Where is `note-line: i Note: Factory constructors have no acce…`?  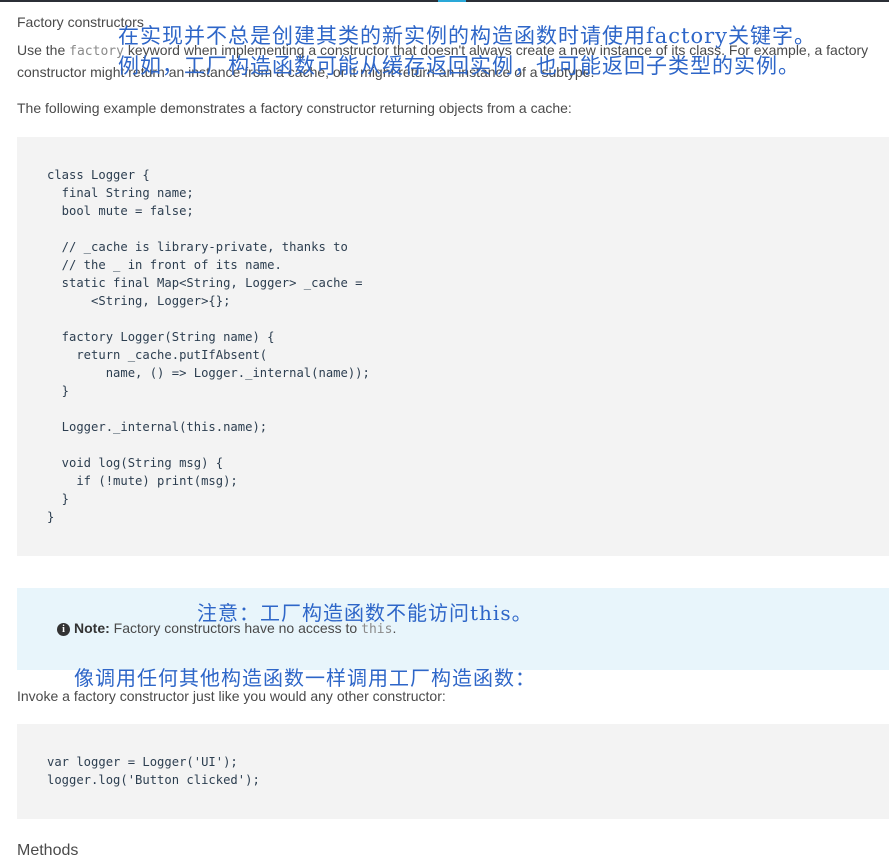
note-line: i Note: Factory constructors have no acce… is located at coordinates (226, 628).